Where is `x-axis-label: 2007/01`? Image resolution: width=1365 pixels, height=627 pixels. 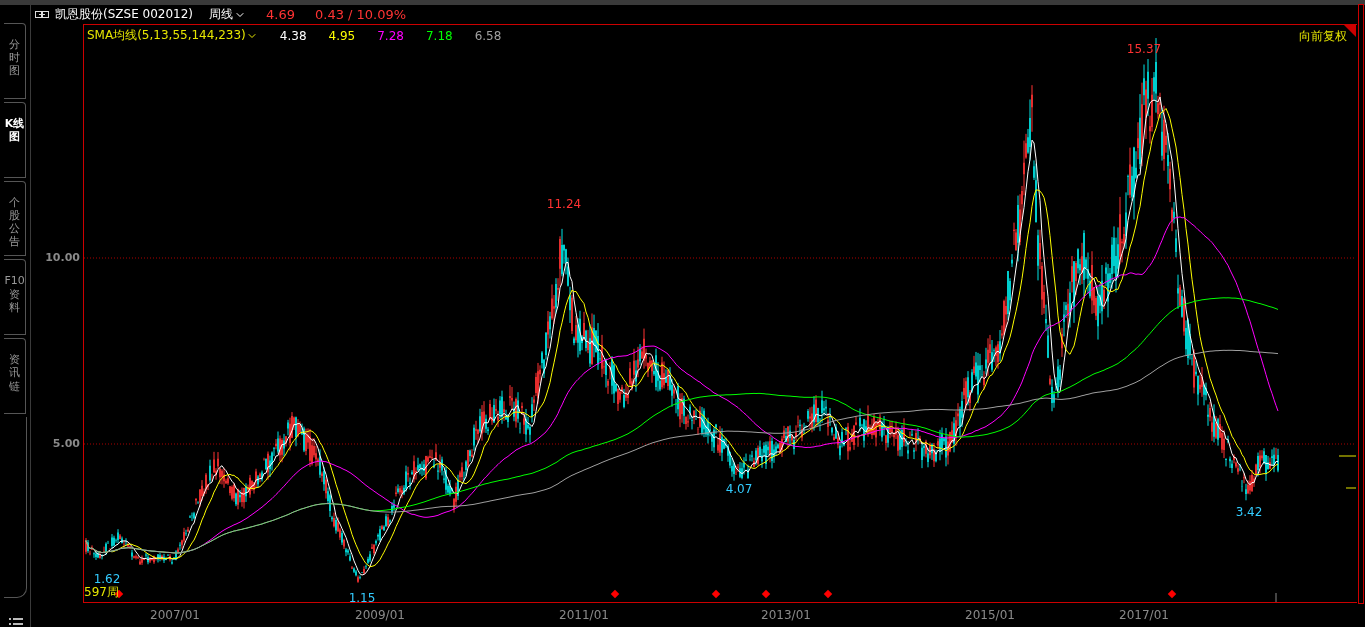
x-axis-label: 2007/01 is located at coordinates (175, 615).